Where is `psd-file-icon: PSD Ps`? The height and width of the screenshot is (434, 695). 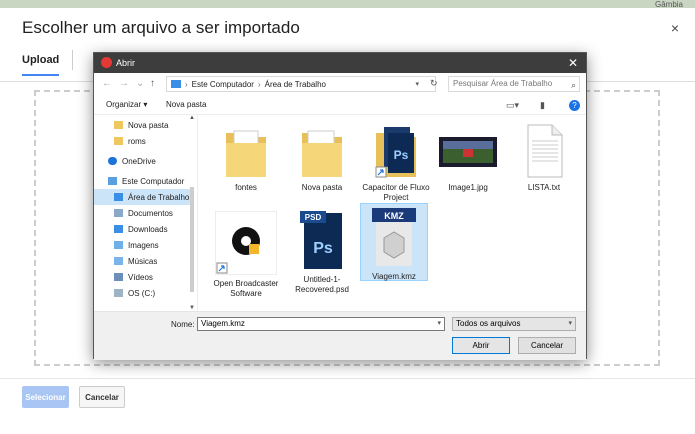 psd-file-icon: PSD Ps is located at coordinates (321, 240).